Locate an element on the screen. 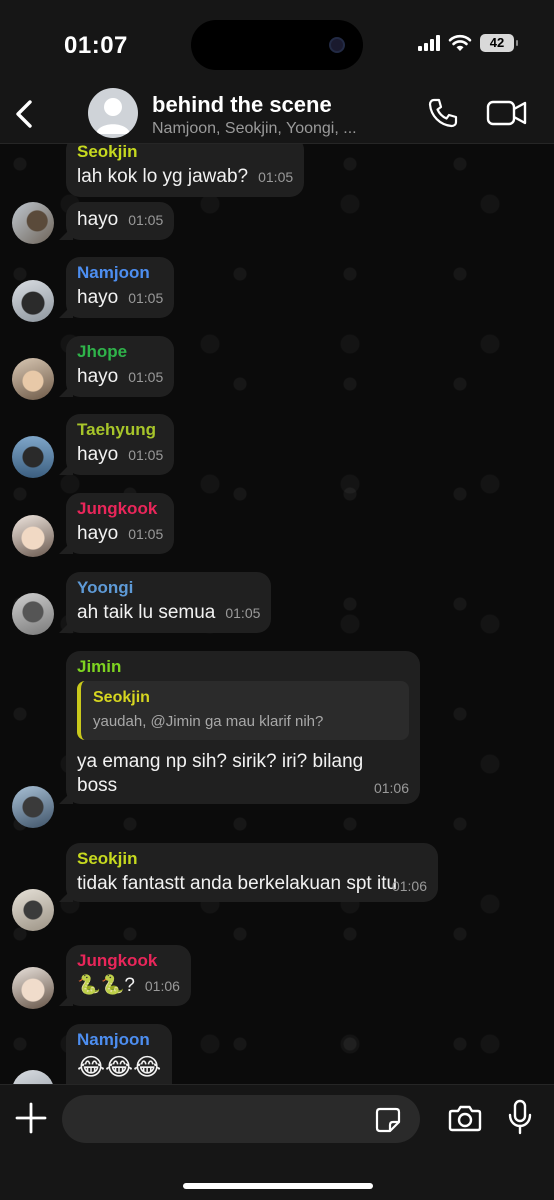 This screenshot has width=554, height=1200. status-bar: 01:07 42 is located at coordinates (277, 44).